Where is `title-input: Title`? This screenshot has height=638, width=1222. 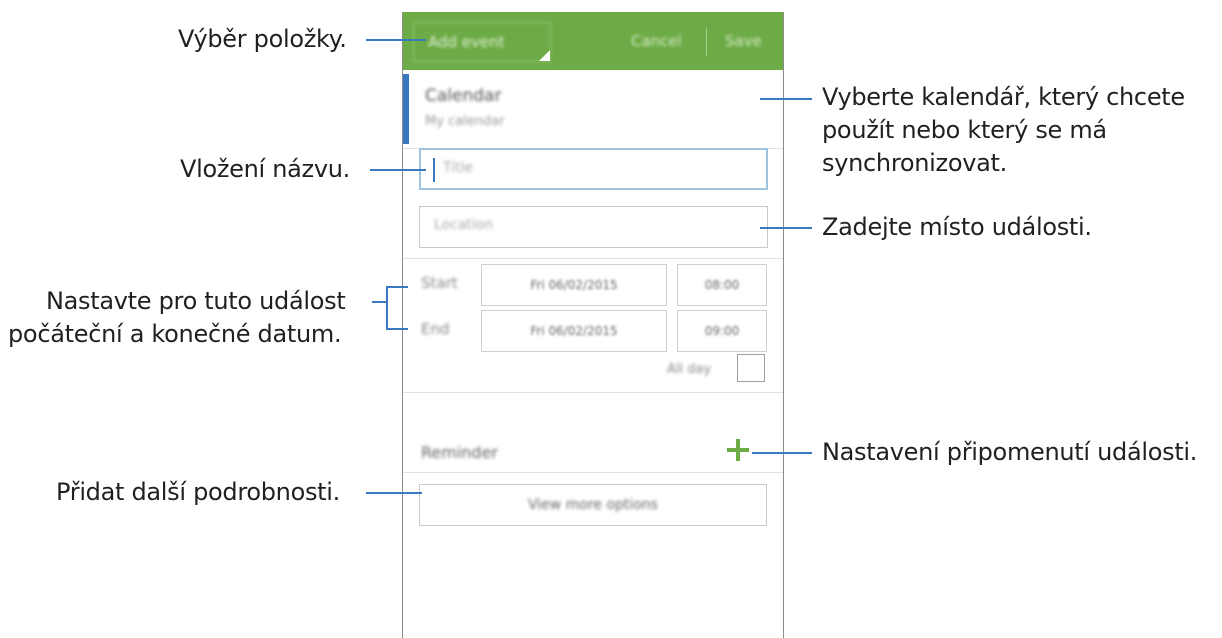
title-input: Title is located at coordinates (593, 169).